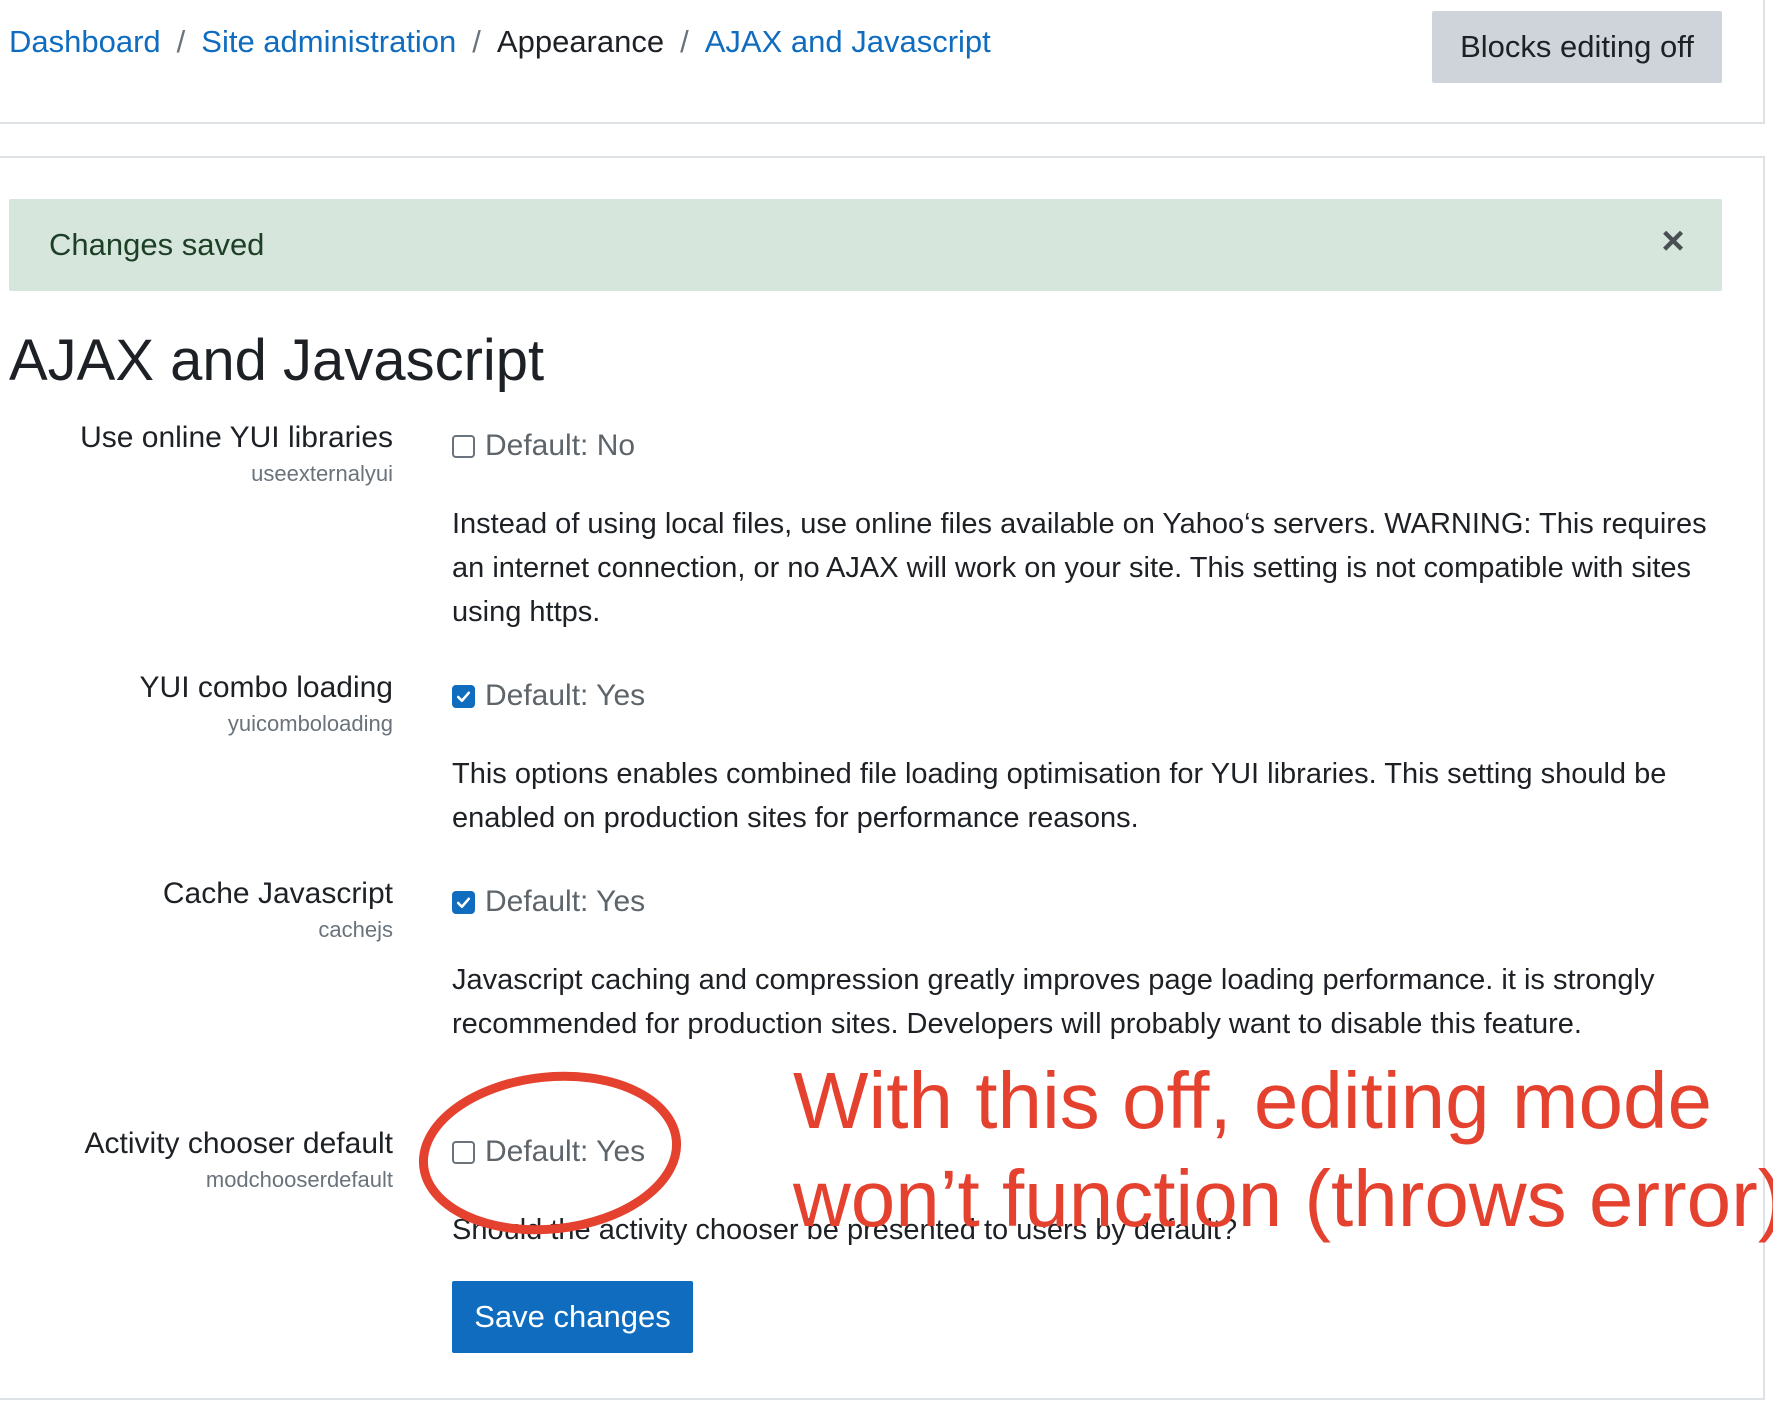  I want to click on close-icon: ×, so click(1673, 241).